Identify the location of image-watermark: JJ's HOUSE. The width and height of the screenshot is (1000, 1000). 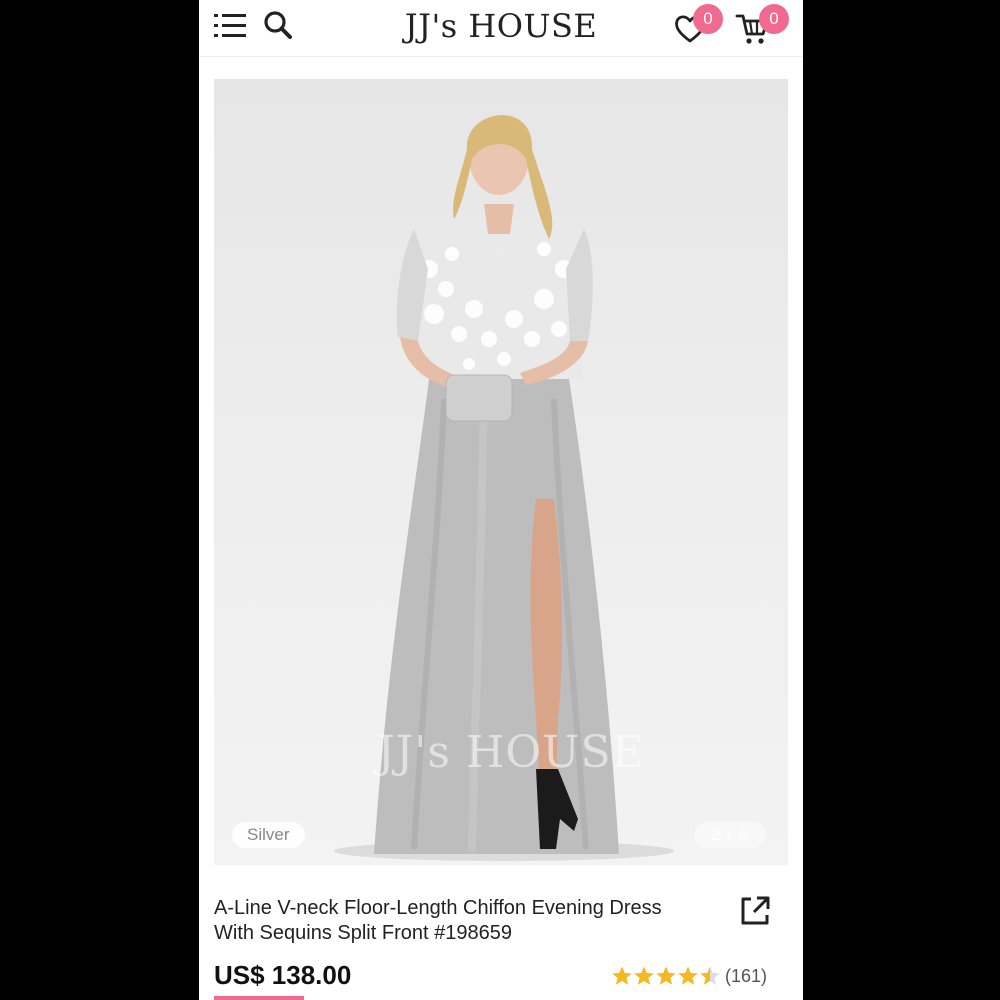
(511, 752).